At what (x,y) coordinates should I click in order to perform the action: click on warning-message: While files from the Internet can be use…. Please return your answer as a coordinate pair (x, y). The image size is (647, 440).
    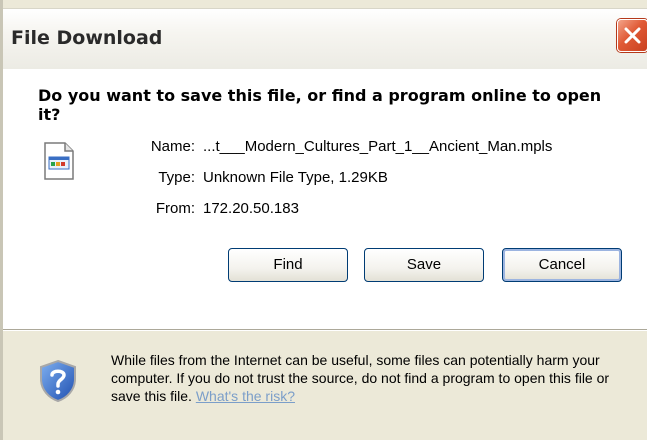
    Looking at the image, I should click on (371, 378).